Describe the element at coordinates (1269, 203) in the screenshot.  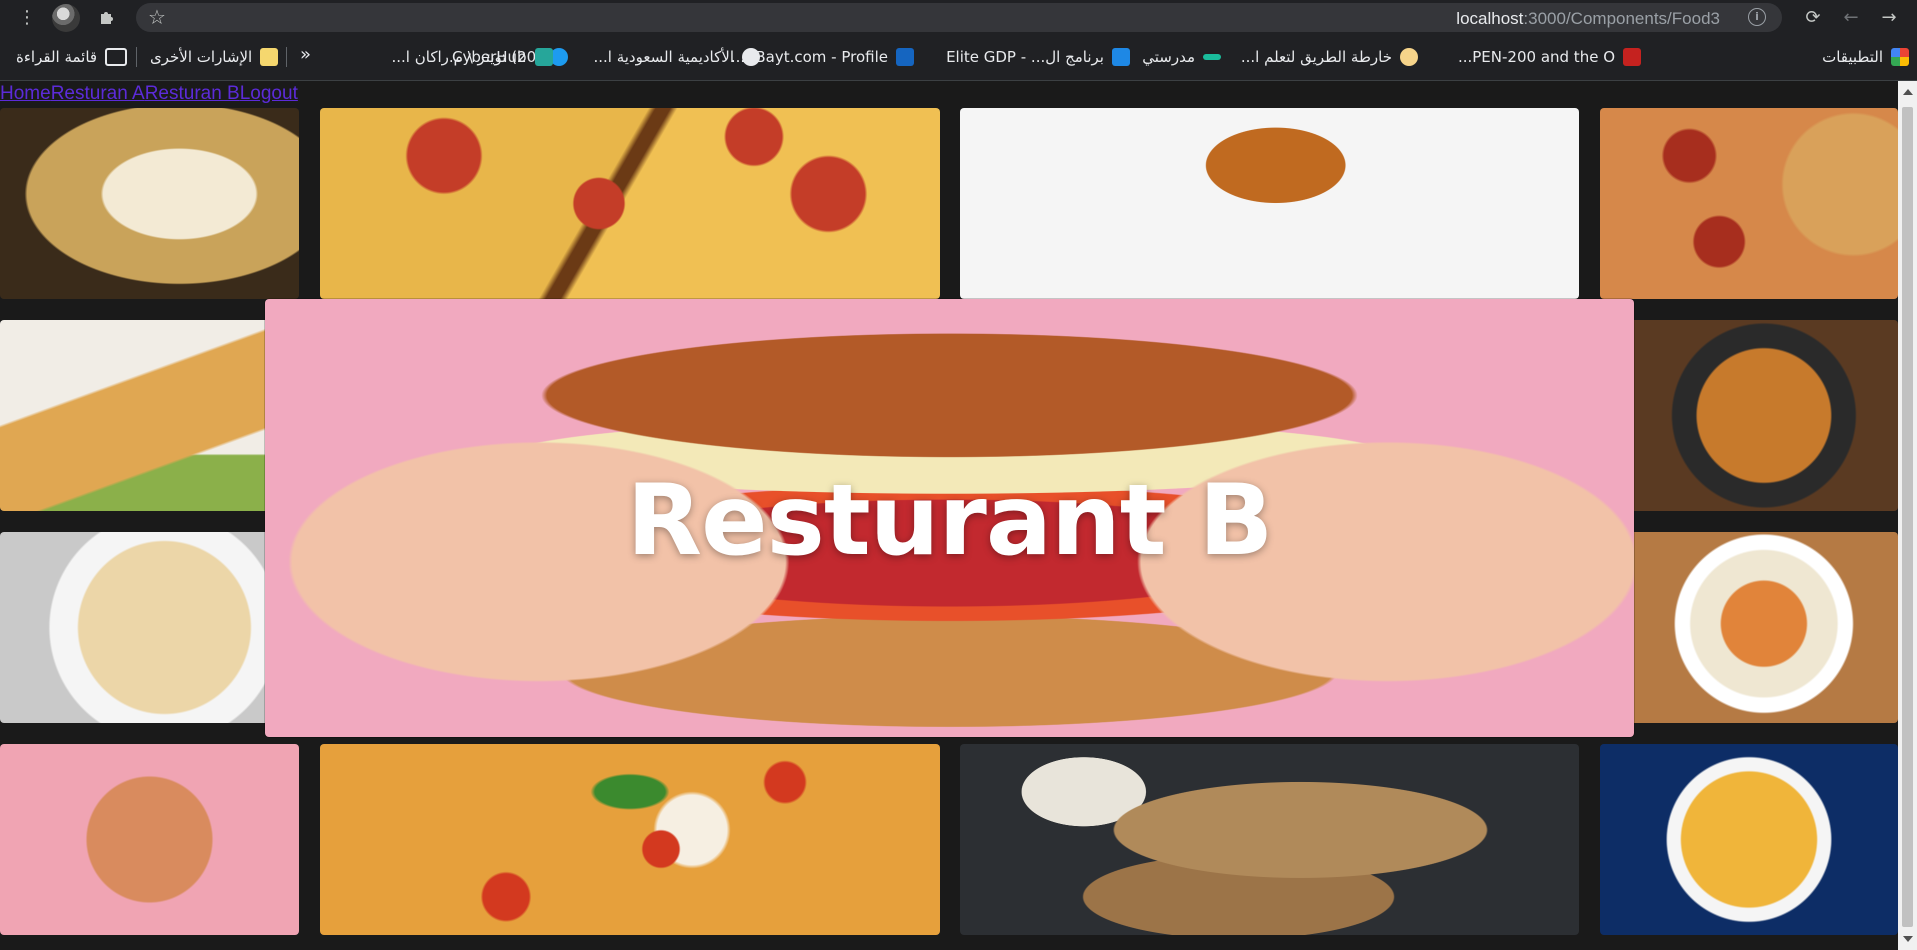
I see `food-tile-idli-sambar` at that location.